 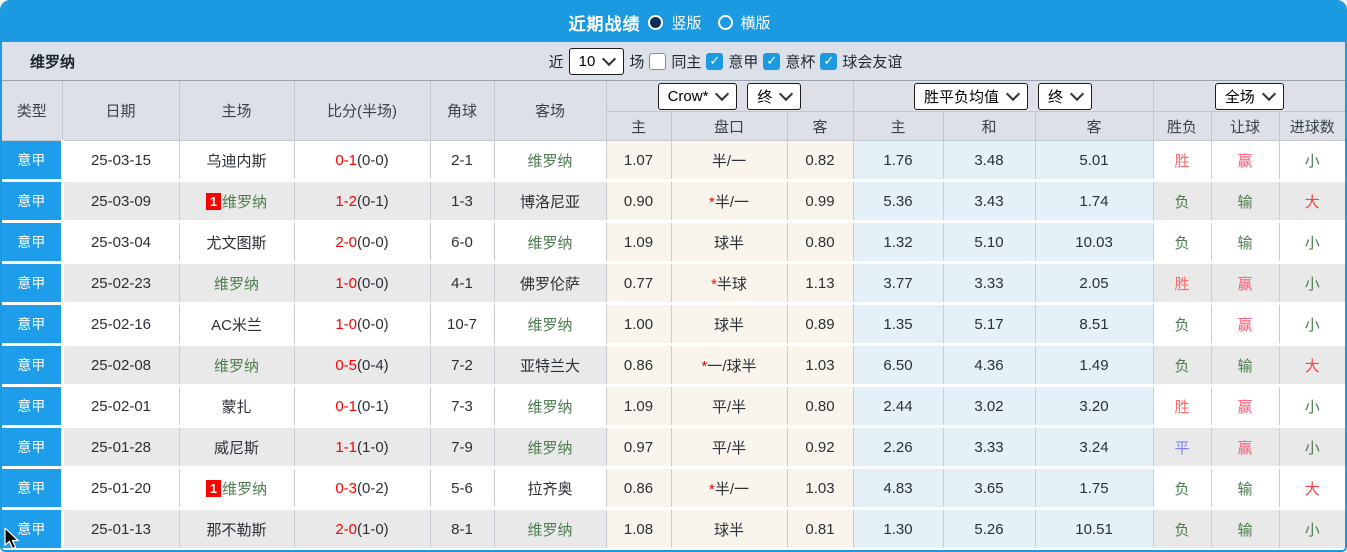 I want to click on bookmaker-select: Crow*, so click(x=697, y=96).